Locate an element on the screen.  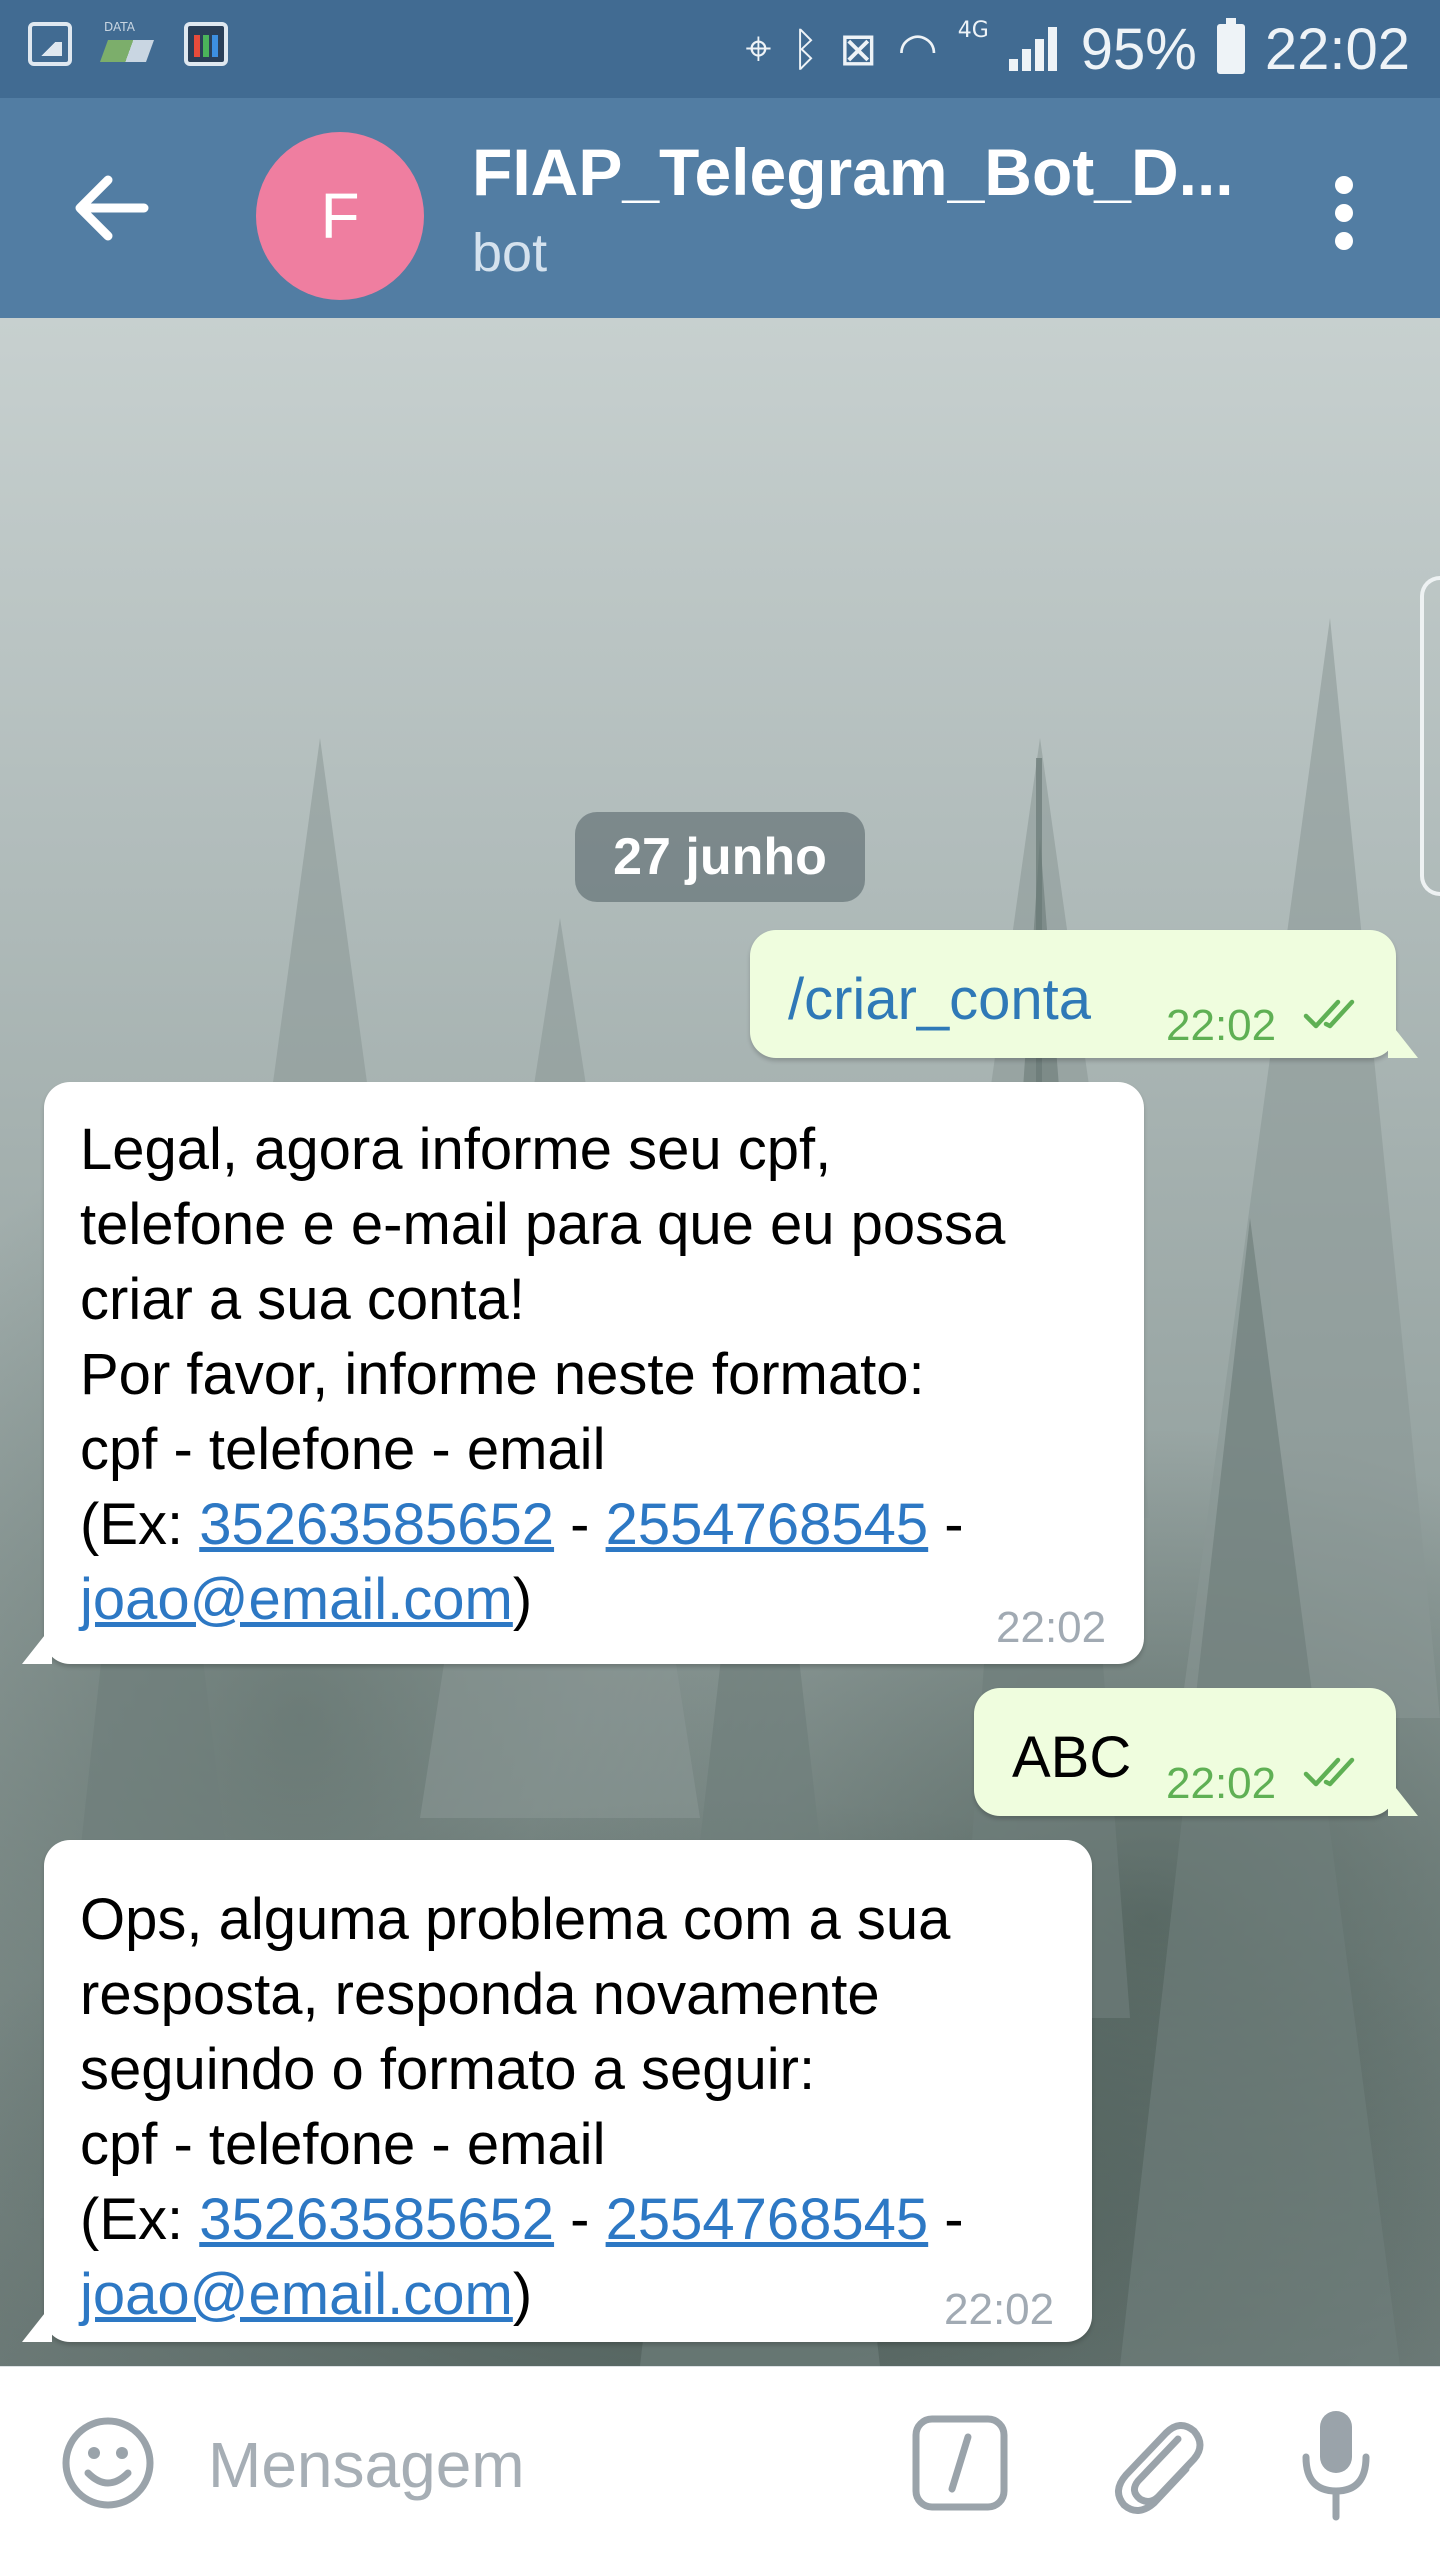
emoji-button is located at coordinates (108, 2463).